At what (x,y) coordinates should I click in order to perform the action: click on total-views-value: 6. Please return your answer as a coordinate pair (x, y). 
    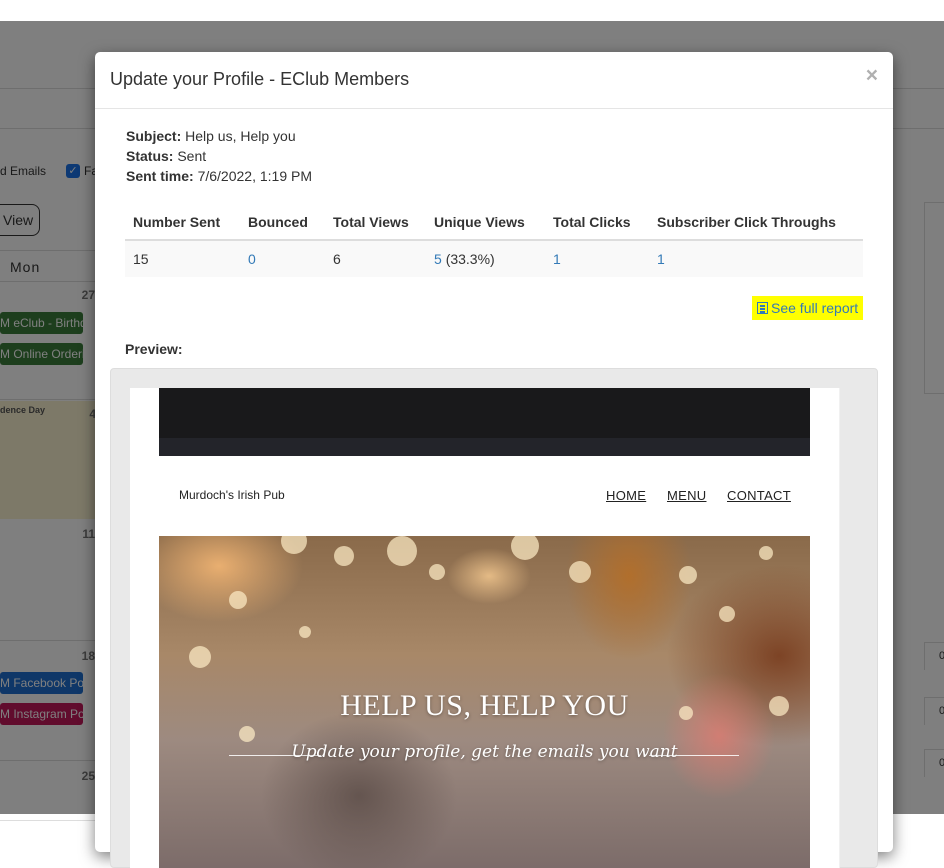
    Looking at the image, I should click on (375, 258).